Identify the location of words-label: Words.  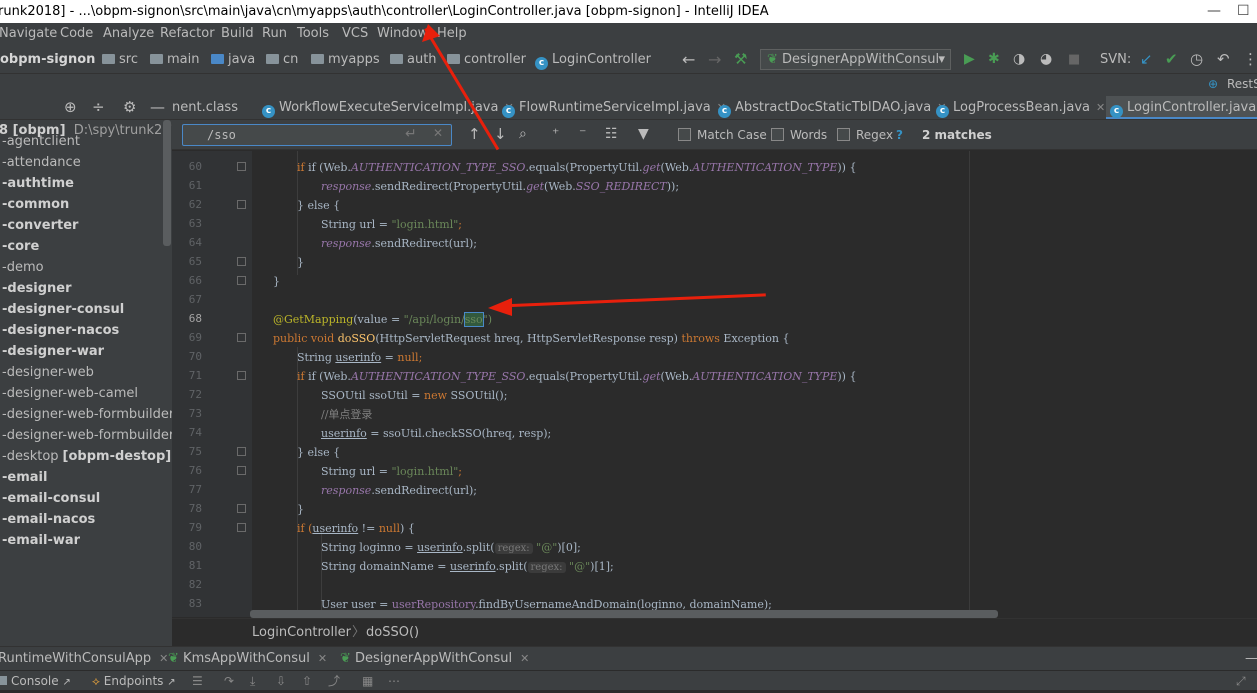
(808, 135).